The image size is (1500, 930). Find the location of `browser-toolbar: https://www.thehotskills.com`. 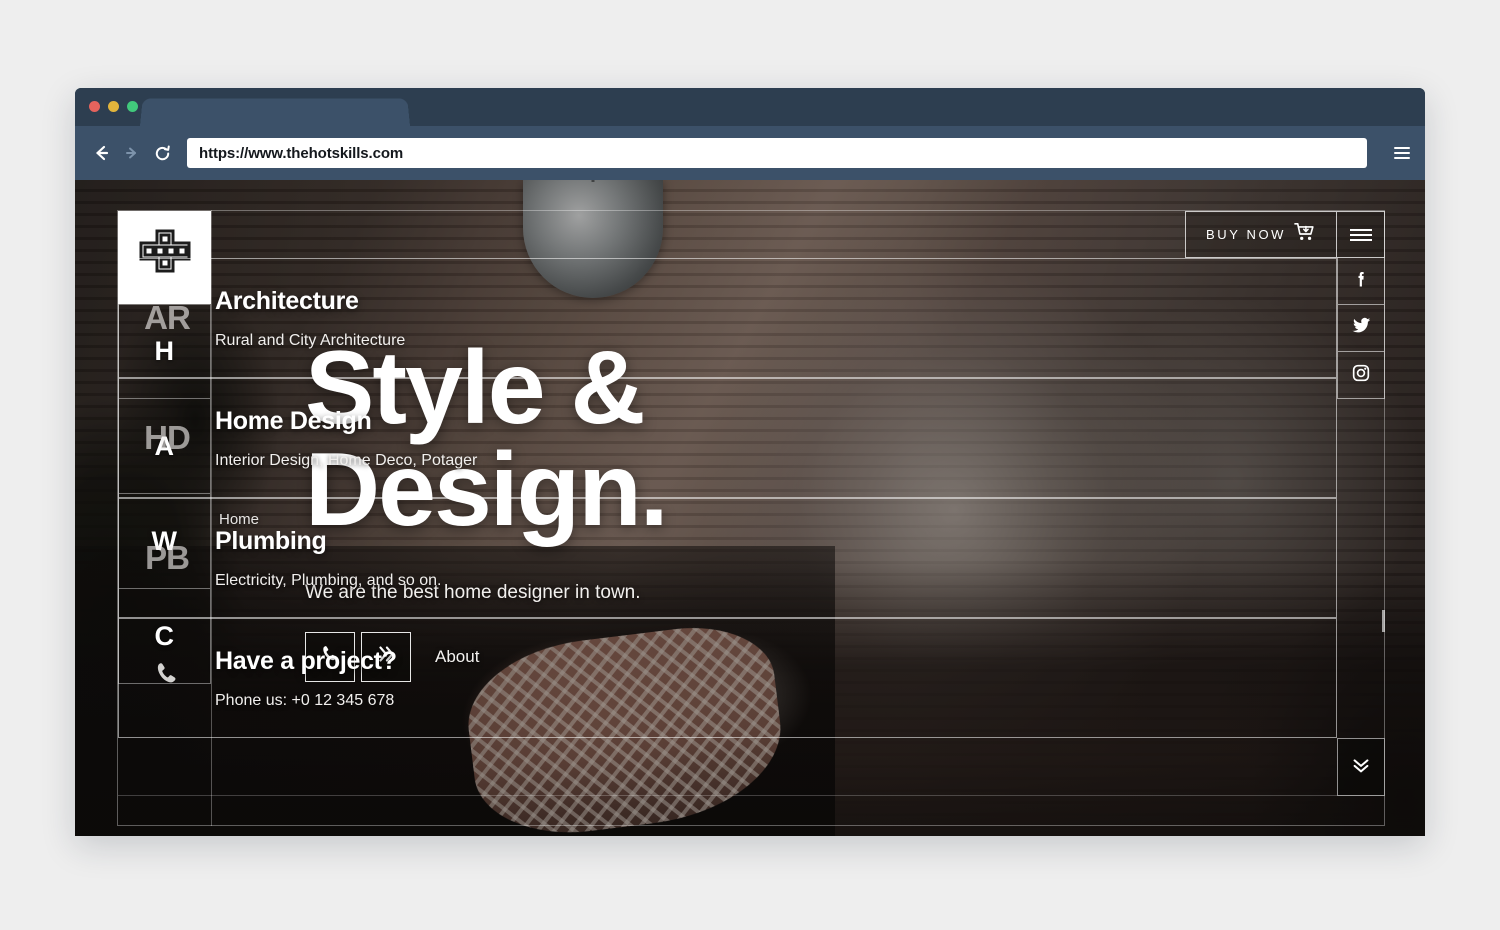

browser-toolbar: https://www.thehotskills.com is located at coordinates (750, 153).